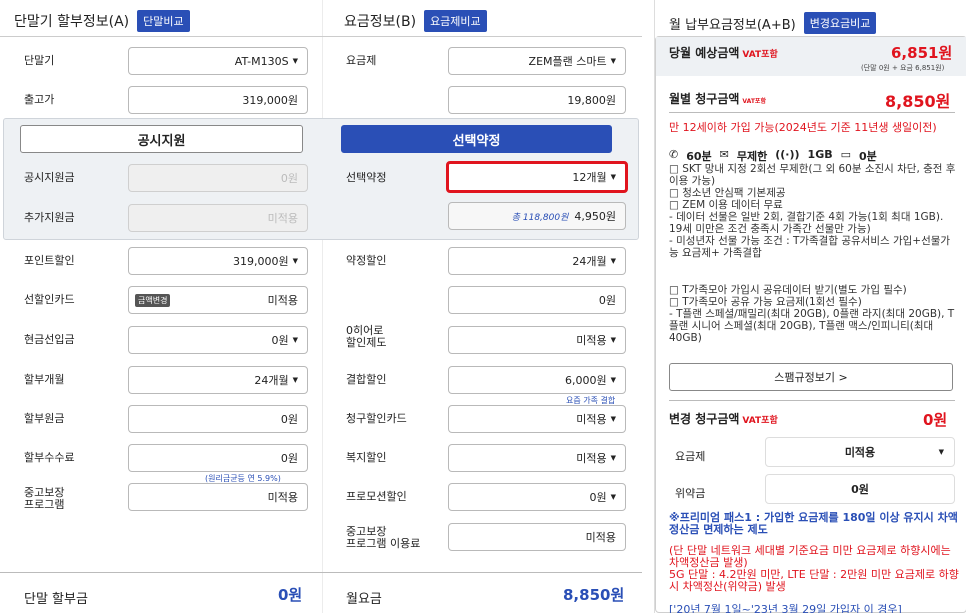 The width and height of the screenshot is (966, 613). I want to click on billcard-select: 미적용 ▼, so click(537, 419).